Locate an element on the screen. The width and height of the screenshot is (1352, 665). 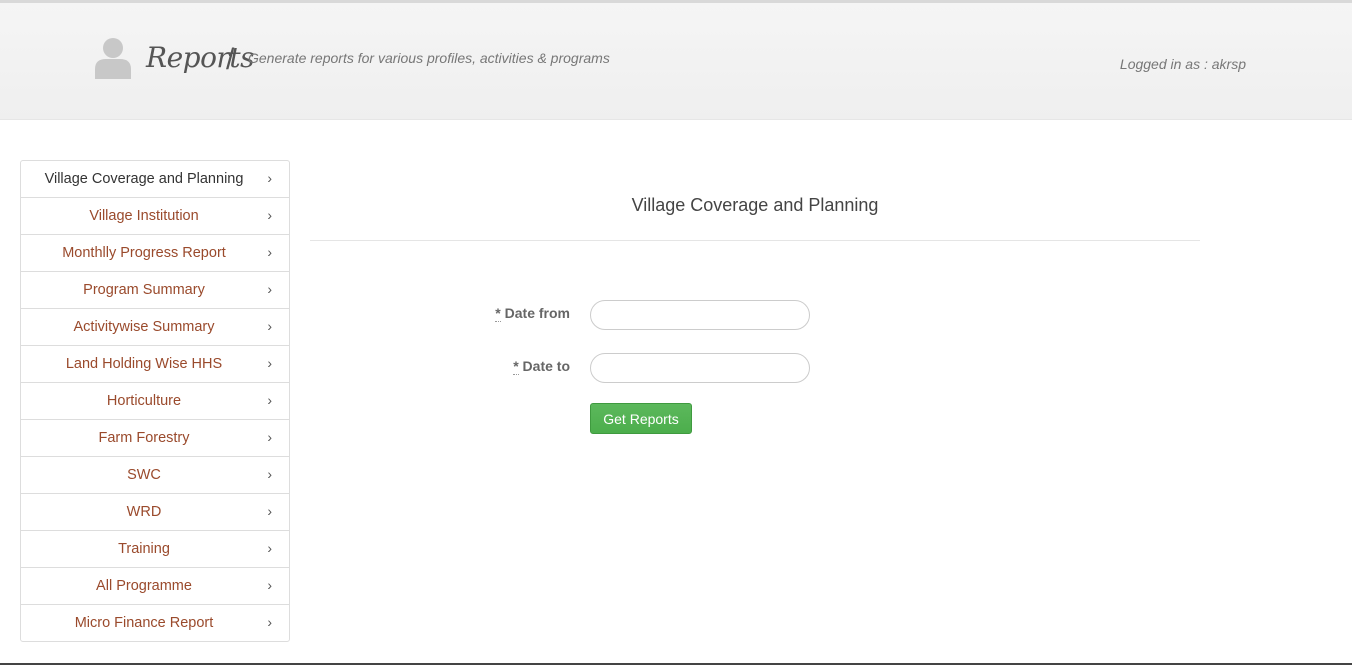
sidebar-item-activitywise-summary: Activitywise Summary › is located at coordinates (155, 326).